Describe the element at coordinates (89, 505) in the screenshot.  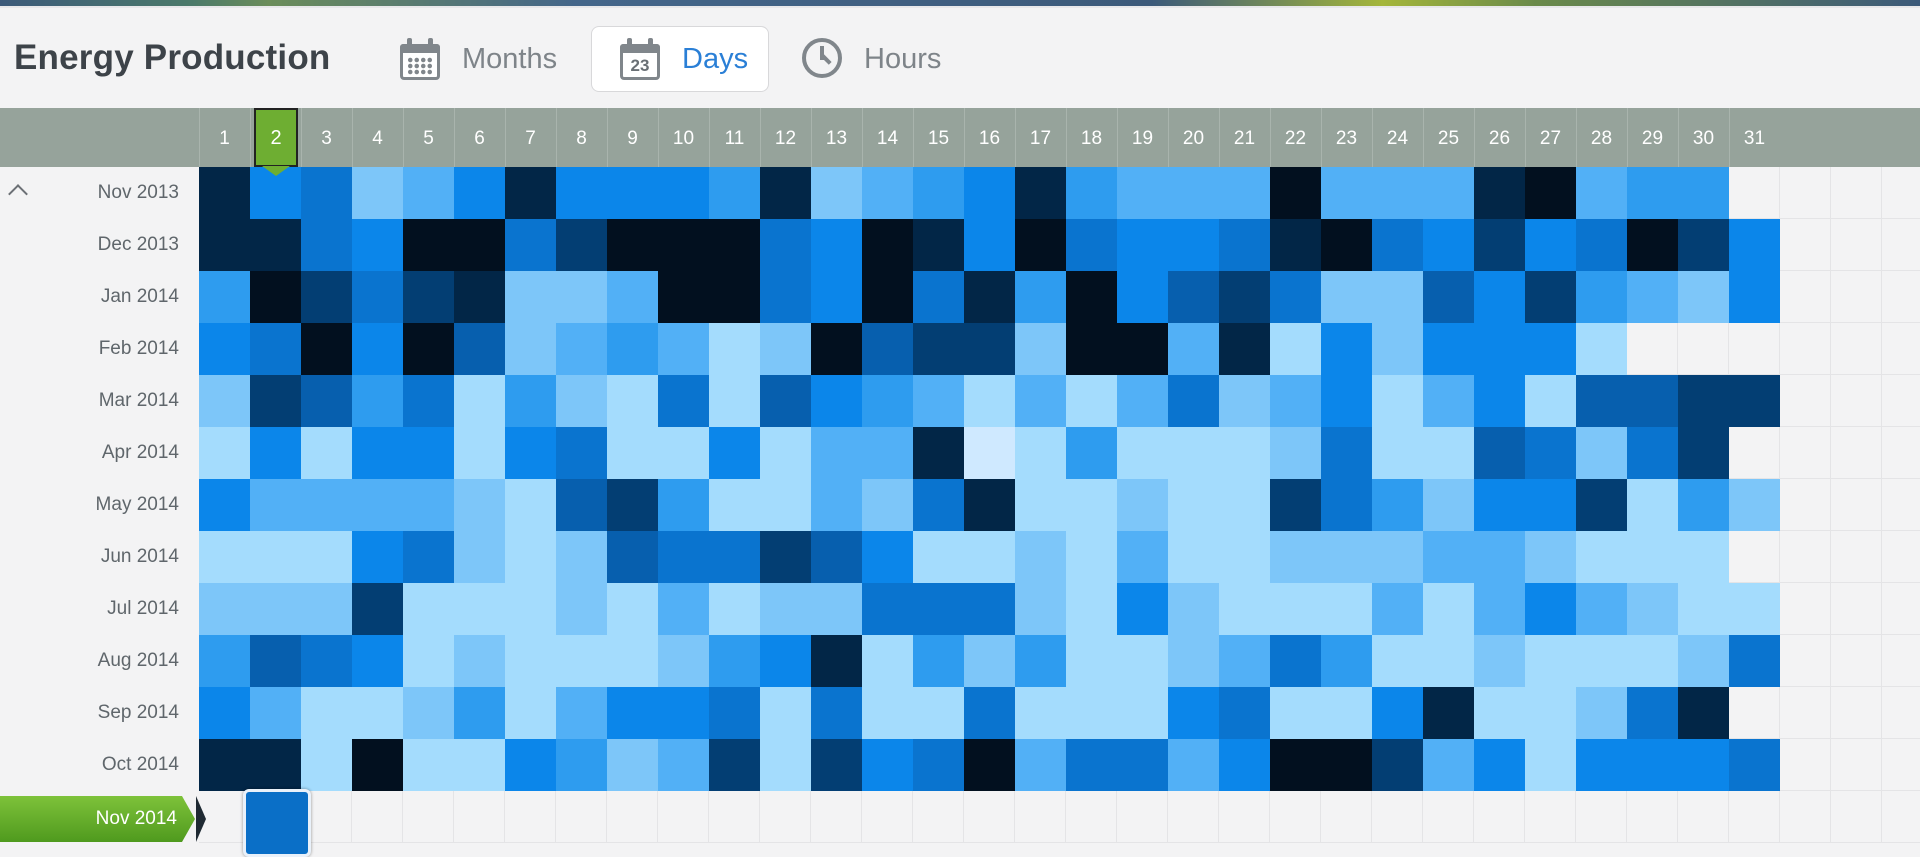
I see `month-row-label: May 2014` at that location.